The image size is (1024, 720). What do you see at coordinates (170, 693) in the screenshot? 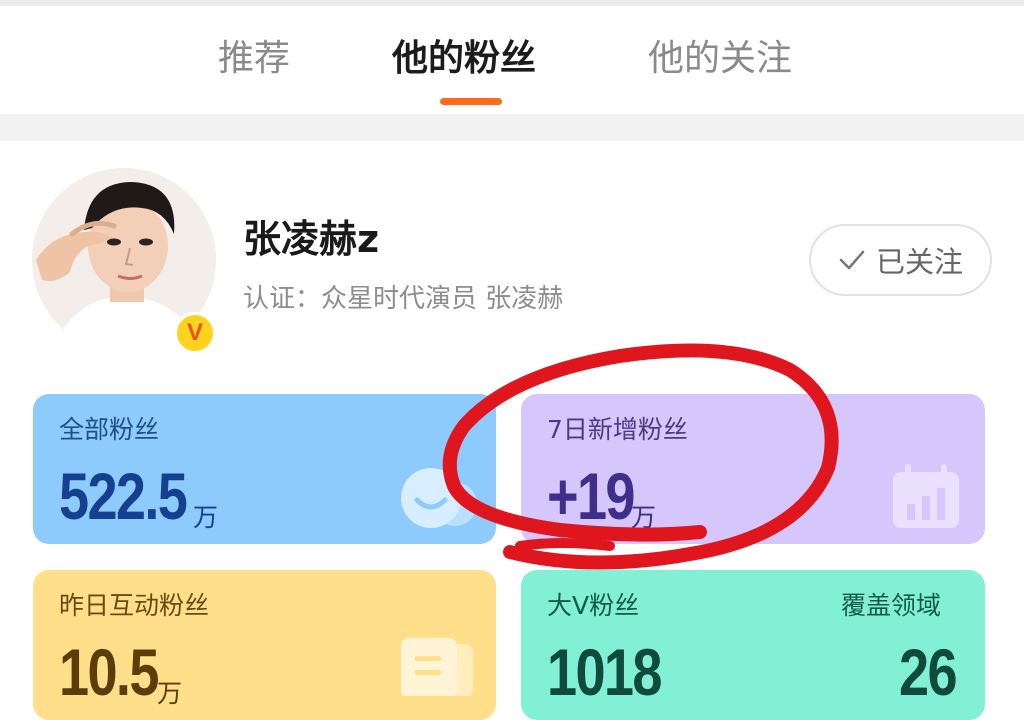
I see `stat-unit-interactive-yesterday: 万` at bounding box center [170, 693].